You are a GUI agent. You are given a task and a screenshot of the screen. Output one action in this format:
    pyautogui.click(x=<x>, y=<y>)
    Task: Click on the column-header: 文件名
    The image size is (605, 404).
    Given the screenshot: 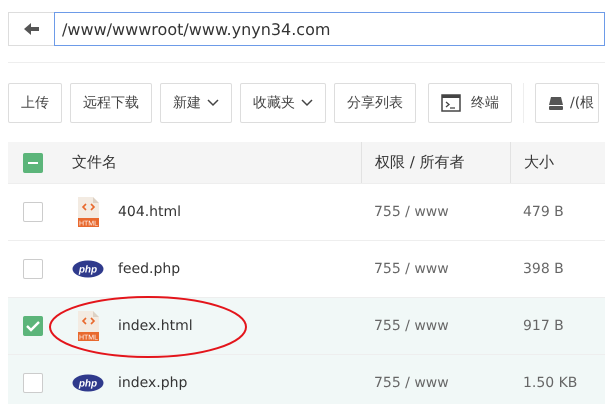 What is the action you would take?
    pyautogui.click(x=94, y=162)
    